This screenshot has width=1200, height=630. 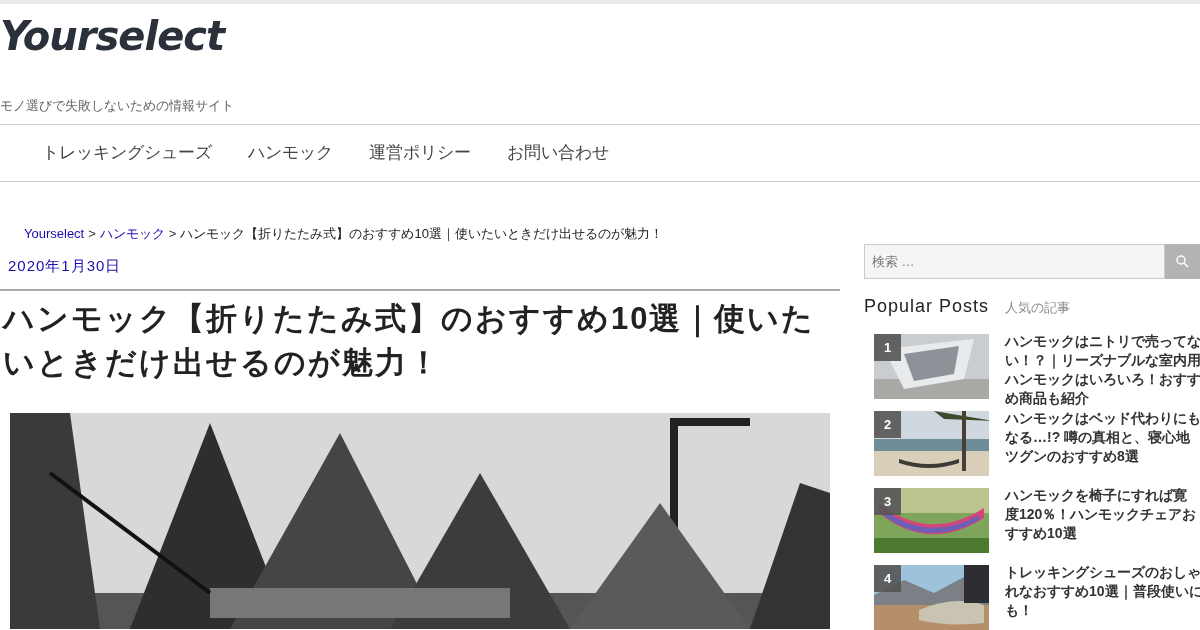 I want to click on rank-badge: 3, so click(x=887, y=501).